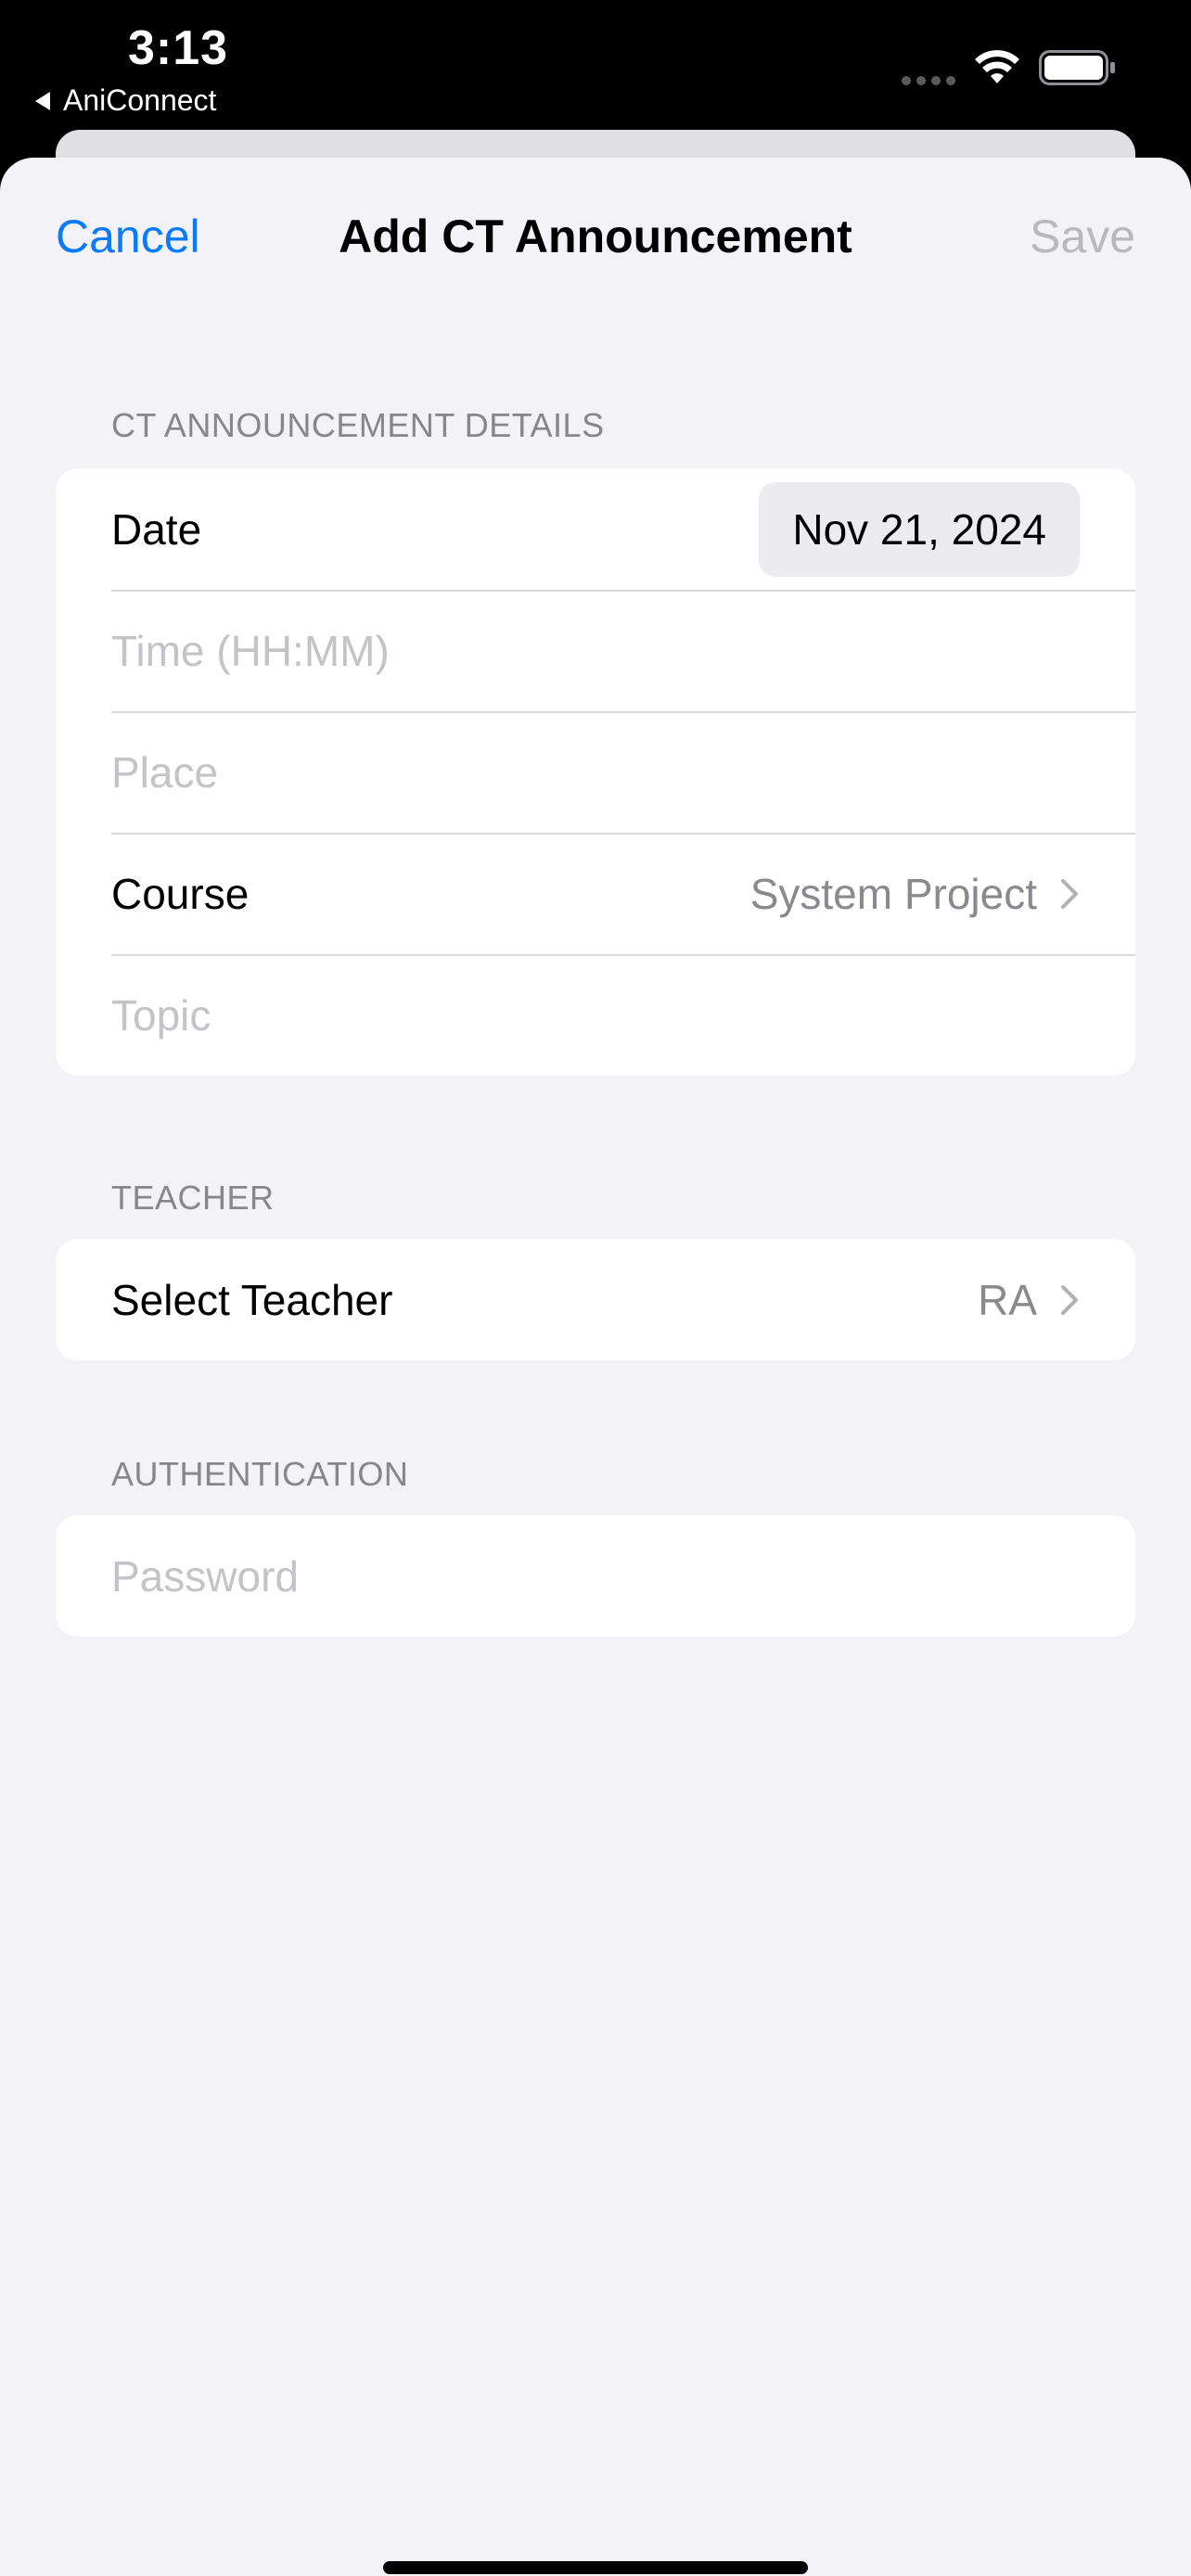 The image size is (1191, 2576). Describe the element at coordinates (595, 893) in the screenshot. I see `course-row: Course System Project` at that location.